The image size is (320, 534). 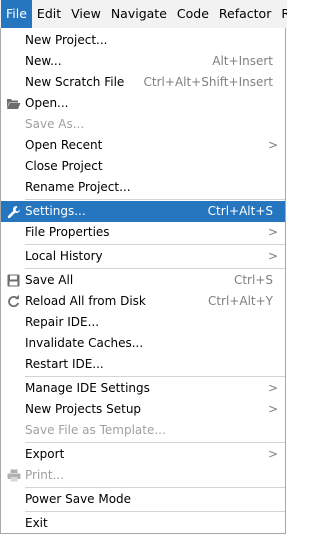 What do you see at coordinates (245, 14) in the screenshot?
I see `menu-refactor: Refactor` at bounding box center [245, 14].